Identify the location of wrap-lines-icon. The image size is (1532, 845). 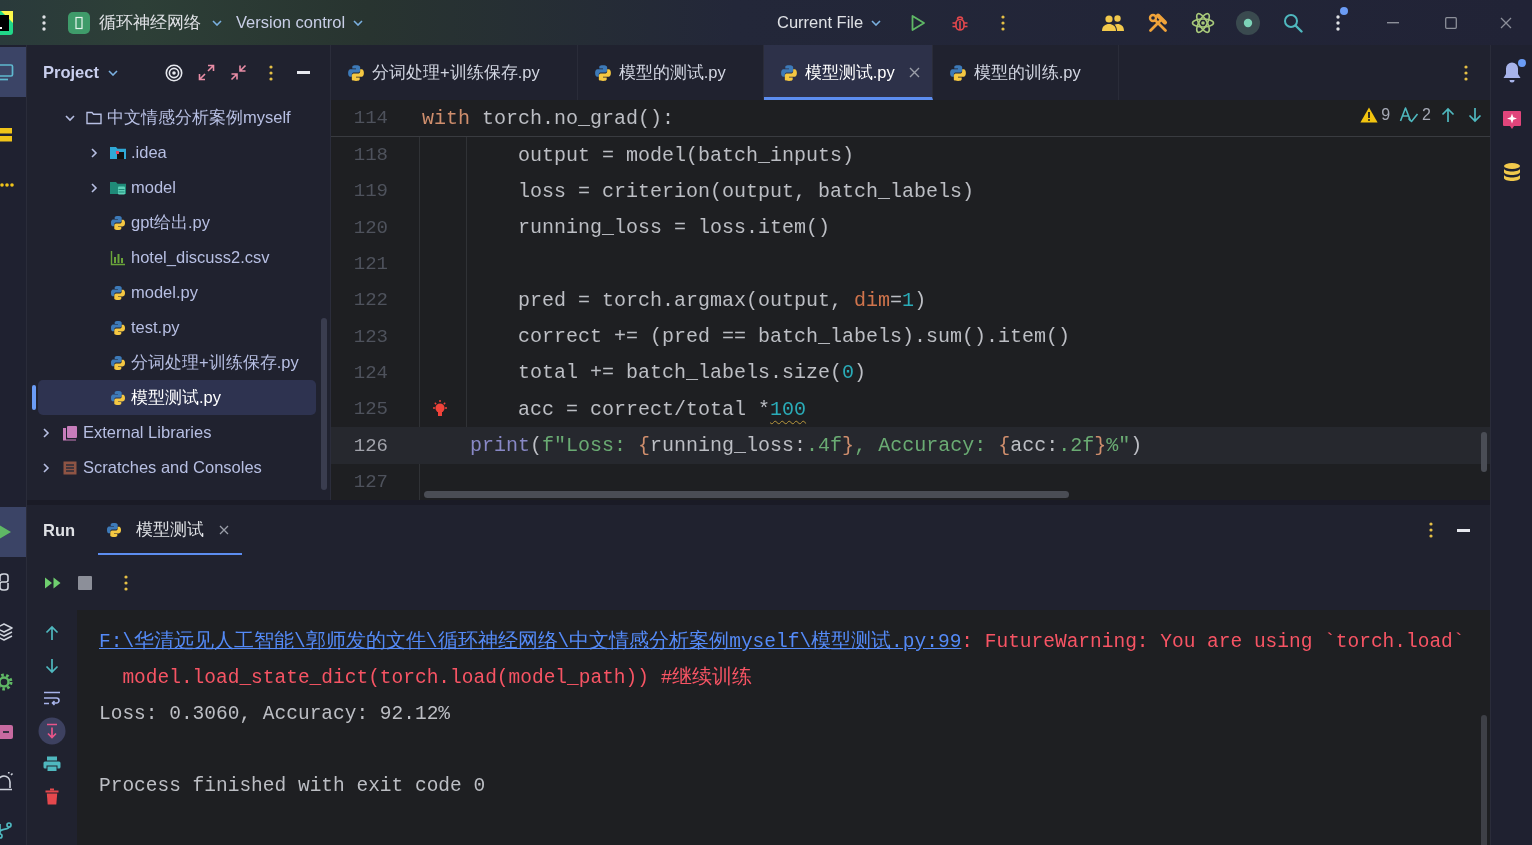
(52, 698).